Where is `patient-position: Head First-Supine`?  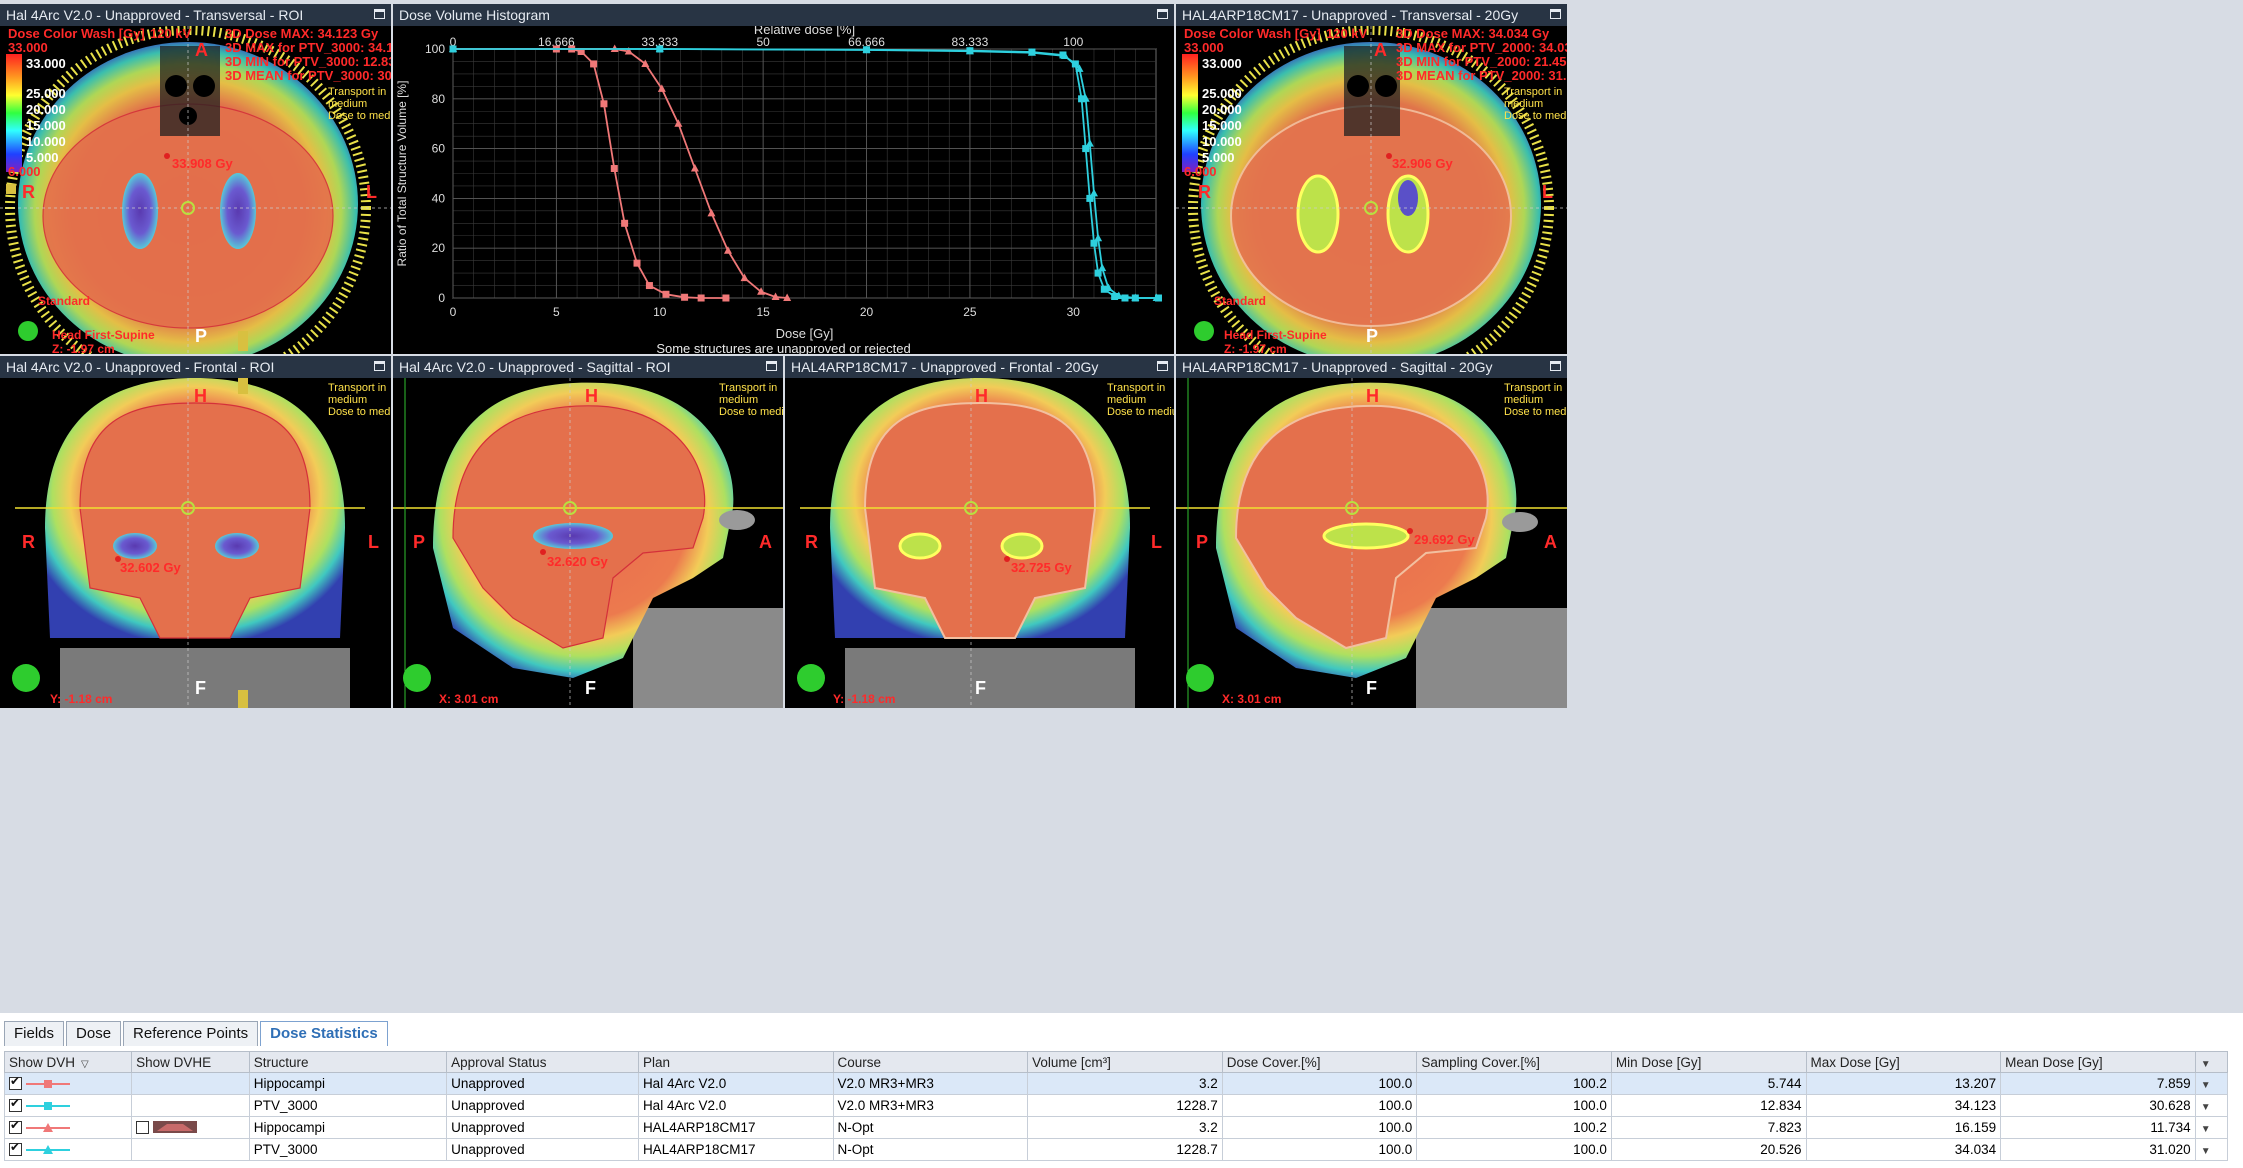
patient-position: Head First-Supine is located at coordinates (103, 335).